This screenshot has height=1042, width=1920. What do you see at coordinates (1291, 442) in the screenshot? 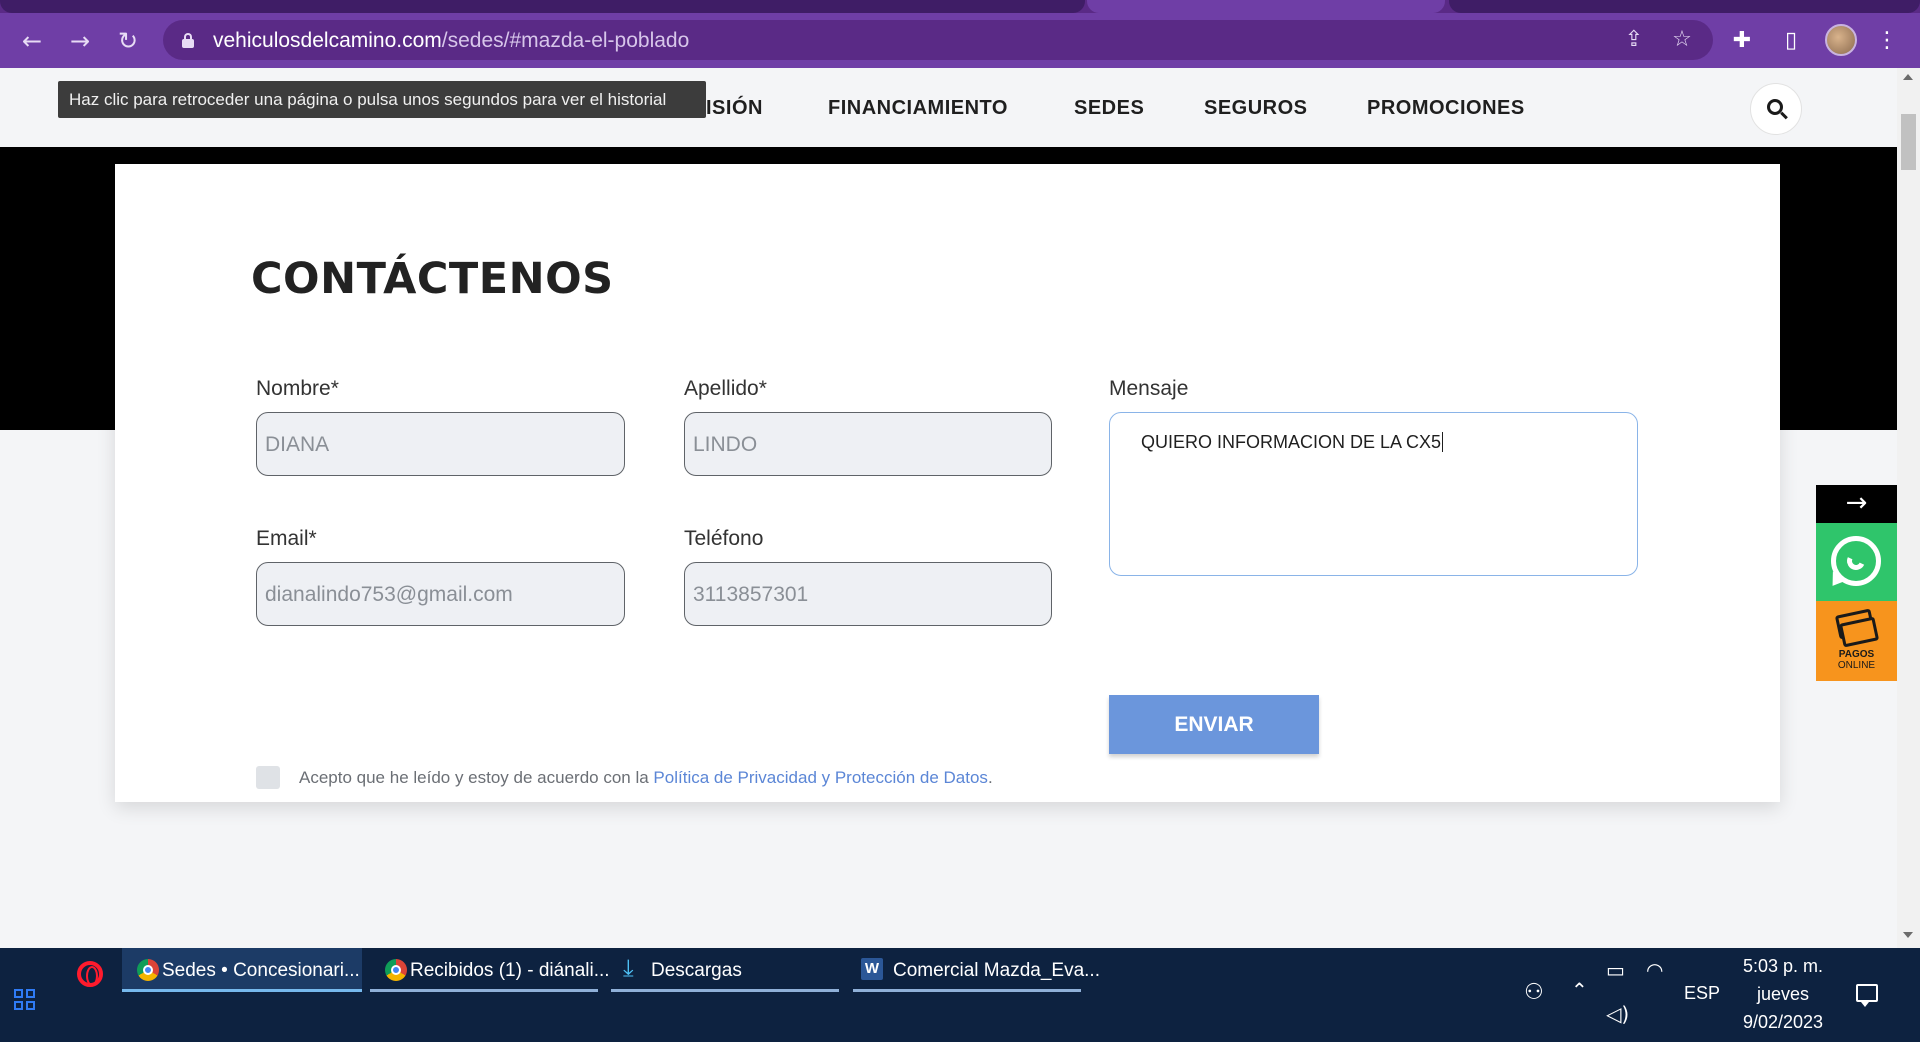
I see `mensaje-value: QUIERO INFORMACION DE LA CX5` at bounding box center [1291, 442].